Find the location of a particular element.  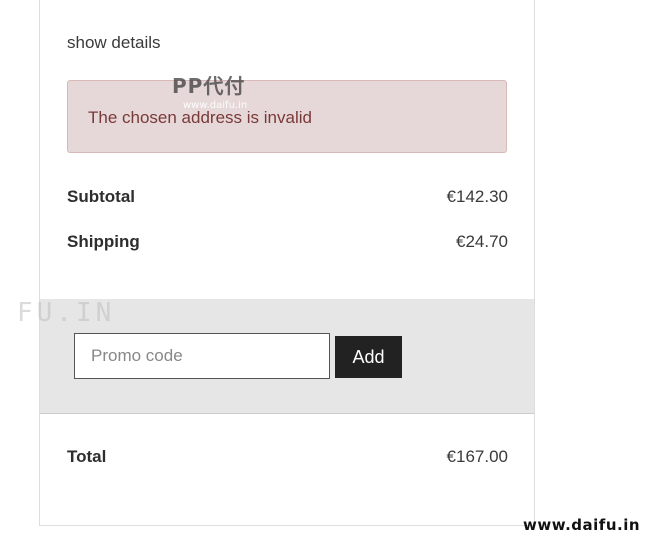

total-label: Total is located at coordinates (87, 456).